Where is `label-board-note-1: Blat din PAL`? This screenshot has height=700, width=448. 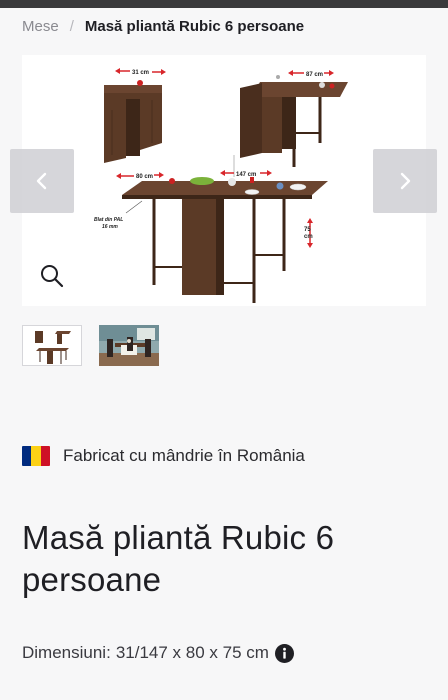
label-board-note-1: Blat din PAL is located at coordinates (108, 220).